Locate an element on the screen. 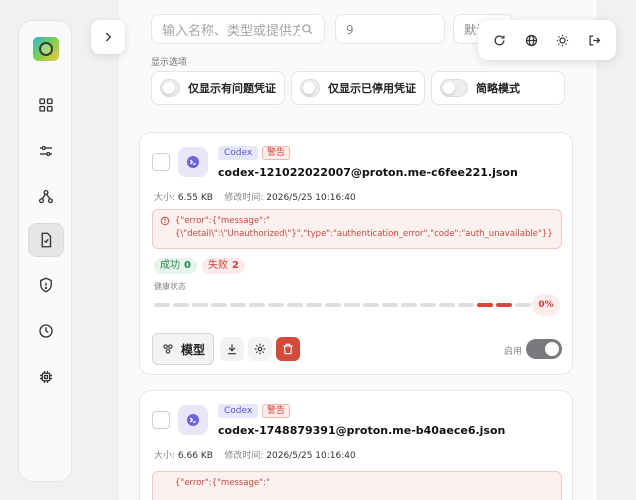 The height and width of the screenshot is (500, 636). success-count: 0 is located at coordinates (187, 265).